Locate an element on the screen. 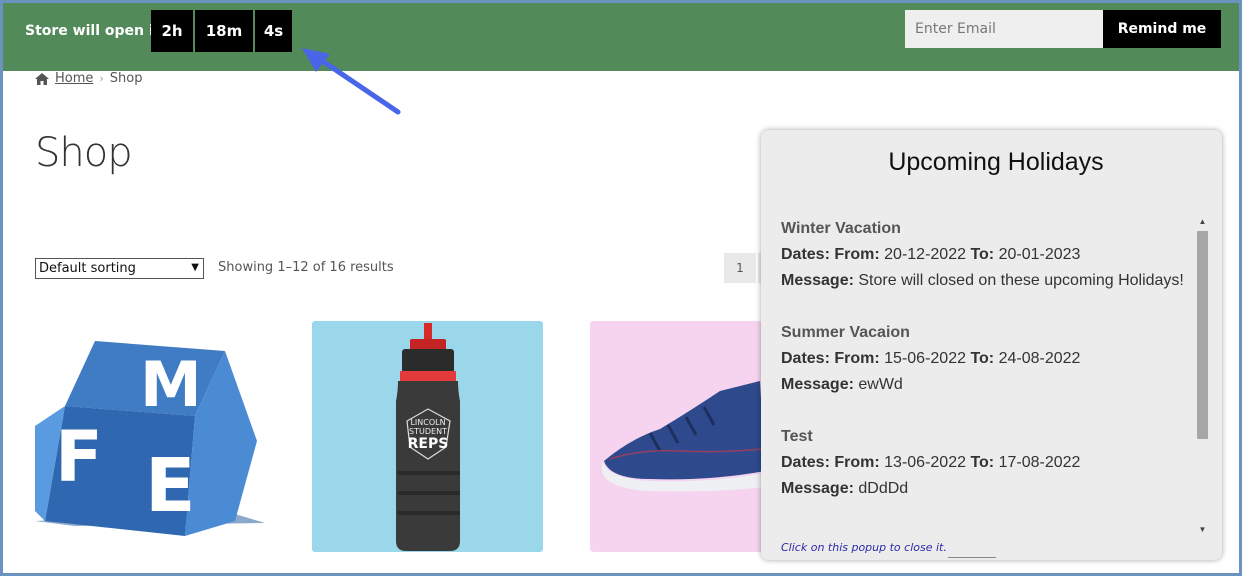 The height and width of the screenshot is (576, 1242). product-card-fme: M E F is located at coordinates (150, 436).